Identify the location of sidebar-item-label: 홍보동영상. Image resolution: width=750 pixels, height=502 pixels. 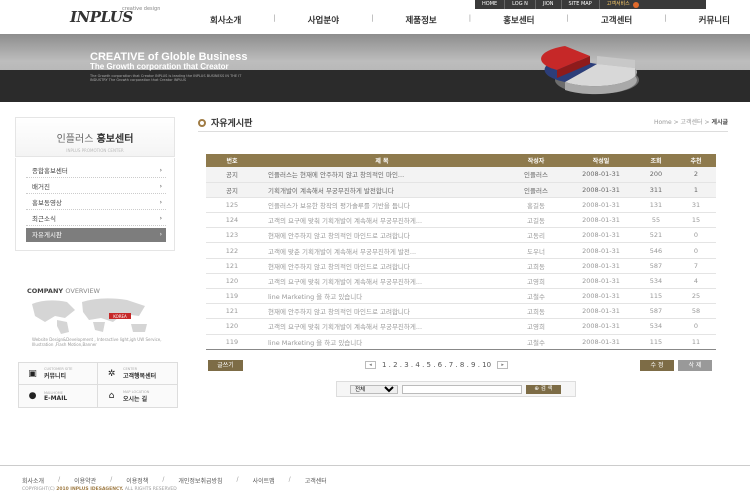
(47, 203).